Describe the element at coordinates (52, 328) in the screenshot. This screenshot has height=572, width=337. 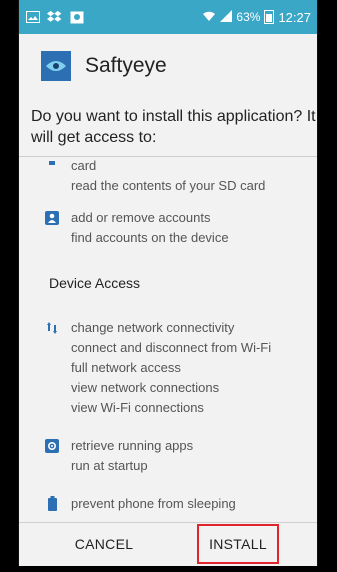
I see `network-arrows-icon` at that location.